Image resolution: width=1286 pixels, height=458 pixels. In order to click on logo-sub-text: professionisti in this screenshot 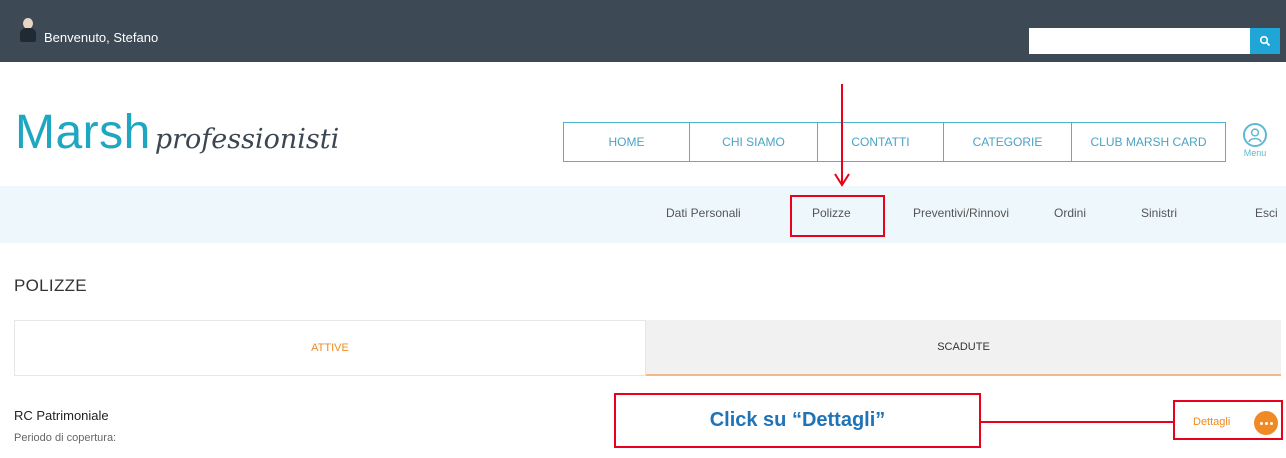, I will do `click(247, 139)`.